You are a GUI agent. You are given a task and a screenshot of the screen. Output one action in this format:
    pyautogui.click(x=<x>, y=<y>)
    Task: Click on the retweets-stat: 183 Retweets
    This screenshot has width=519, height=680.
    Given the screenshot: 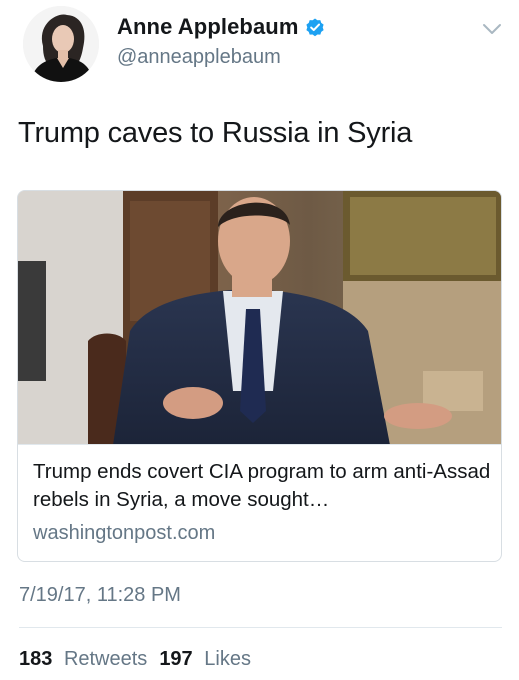 What is the action you would take?
    pyautogui.click(x=83, y=659)
    